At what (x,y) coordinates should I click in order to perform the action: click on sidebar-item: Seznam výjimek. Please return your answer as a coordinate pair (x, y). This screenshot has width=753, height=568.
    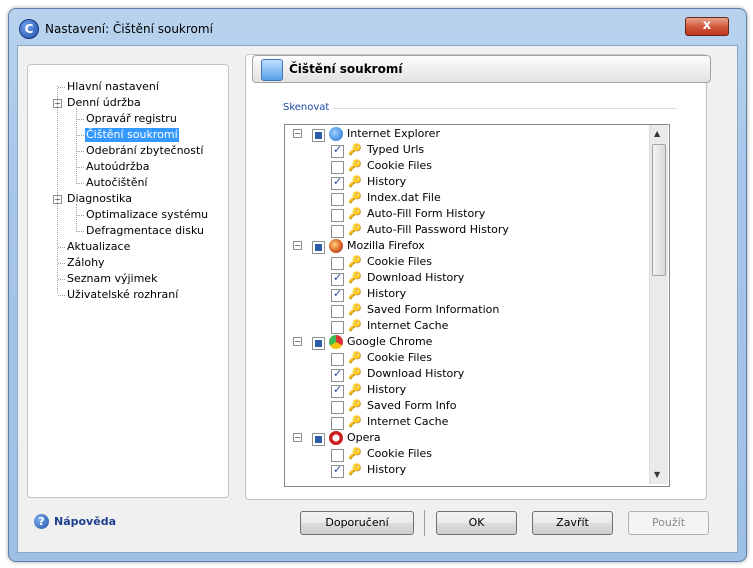
    Looking at the image, I should click on (112, 279).